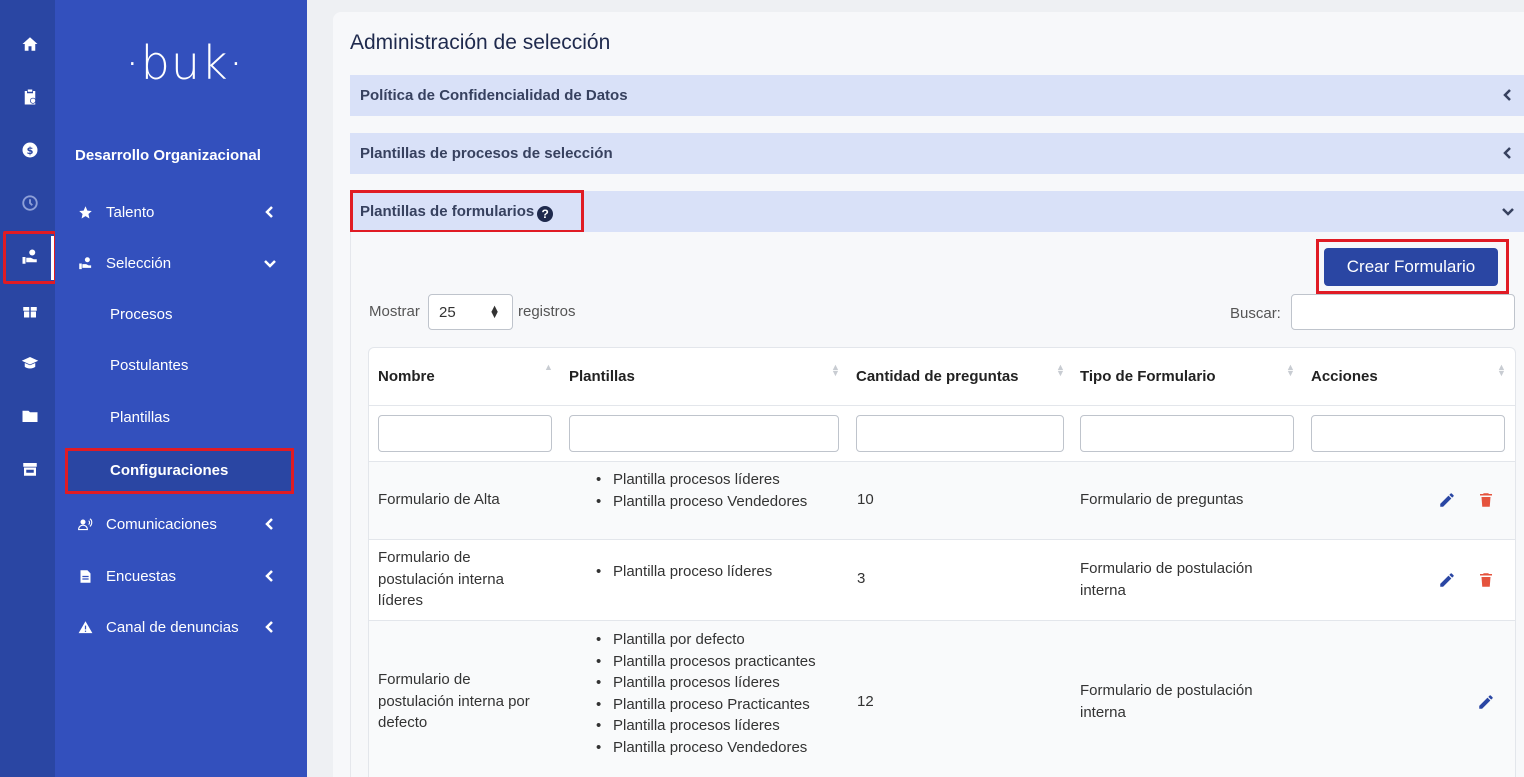 The width and height of the screenshot is (1524, 777). I want to click on column-header-cantidad: Cantidad de preguntas, so click(937, 376).